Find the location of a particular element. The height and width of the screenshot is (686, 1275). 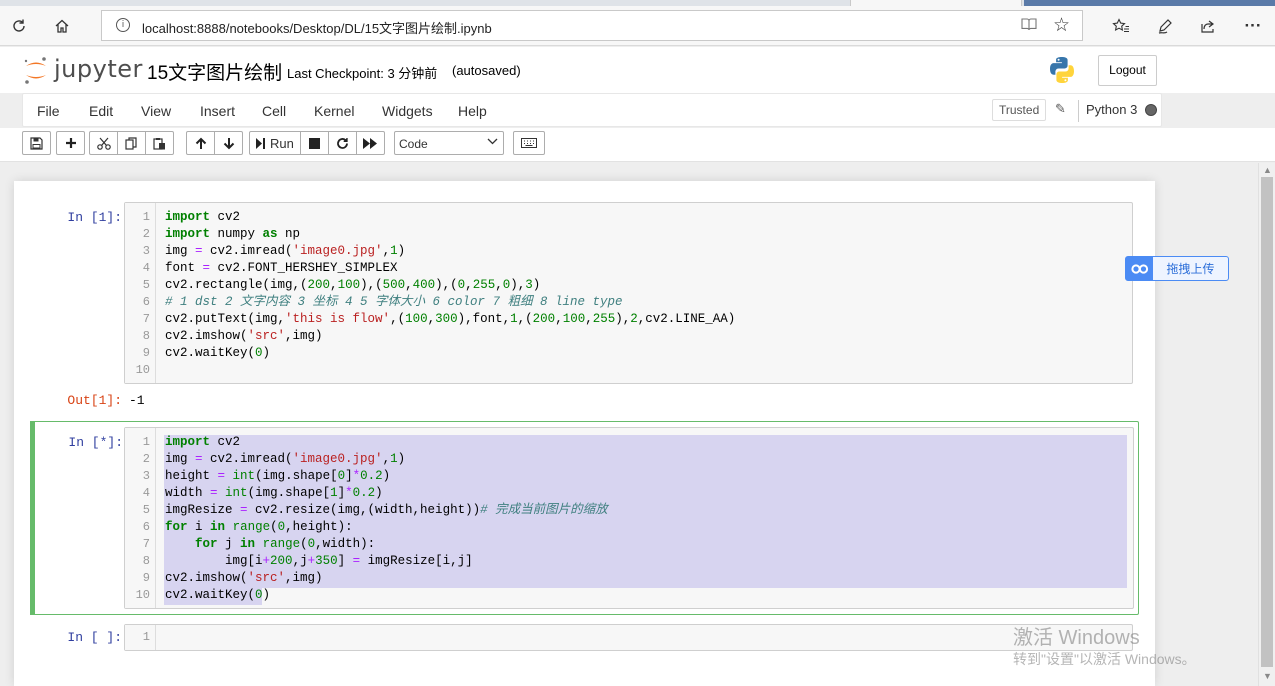

line-number: 9 is located at coordinates (146, 353).